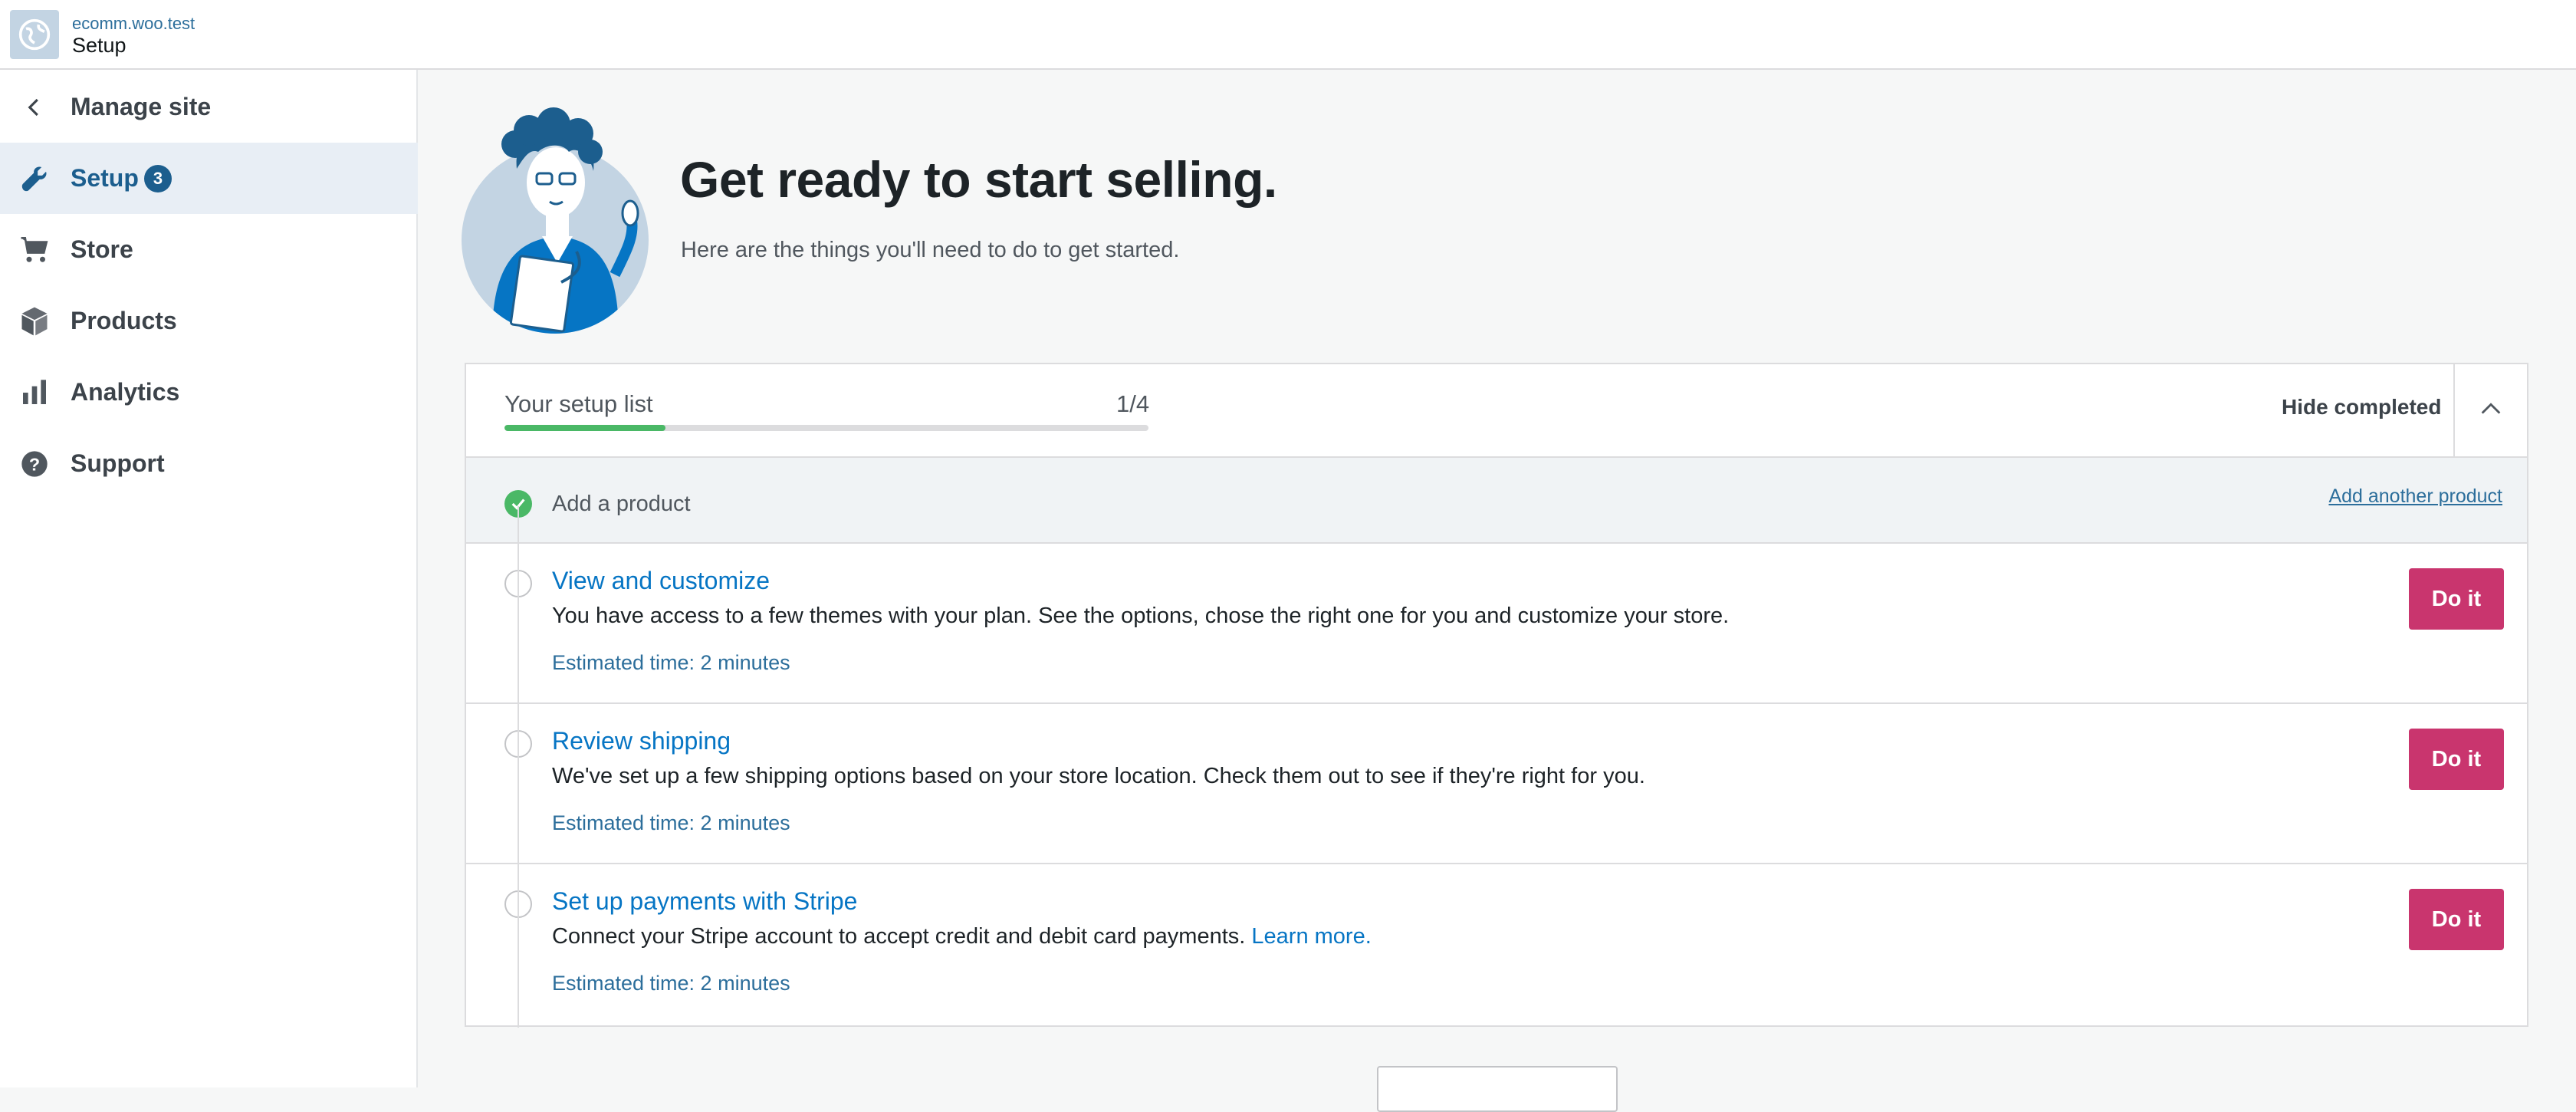  Describe the element at coordinates (124, 321) in the screenshot. I see `sidebar-item-label: Products` at that location.